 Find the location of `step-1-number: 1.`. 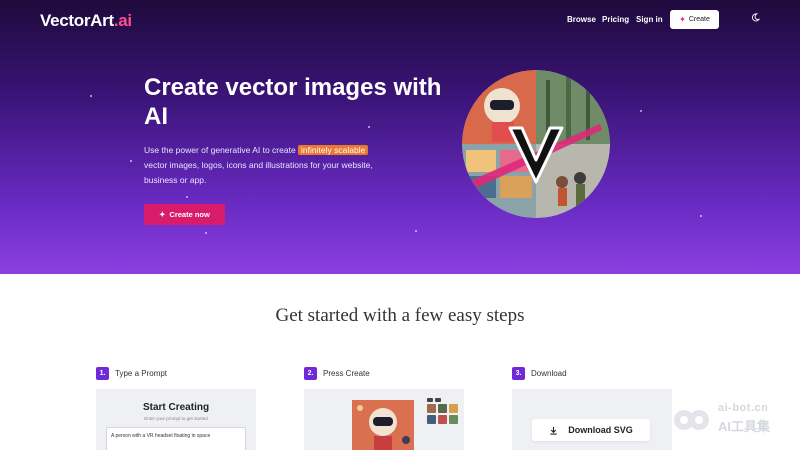

step-1-number: 1. is located at coordinates (102, 373).